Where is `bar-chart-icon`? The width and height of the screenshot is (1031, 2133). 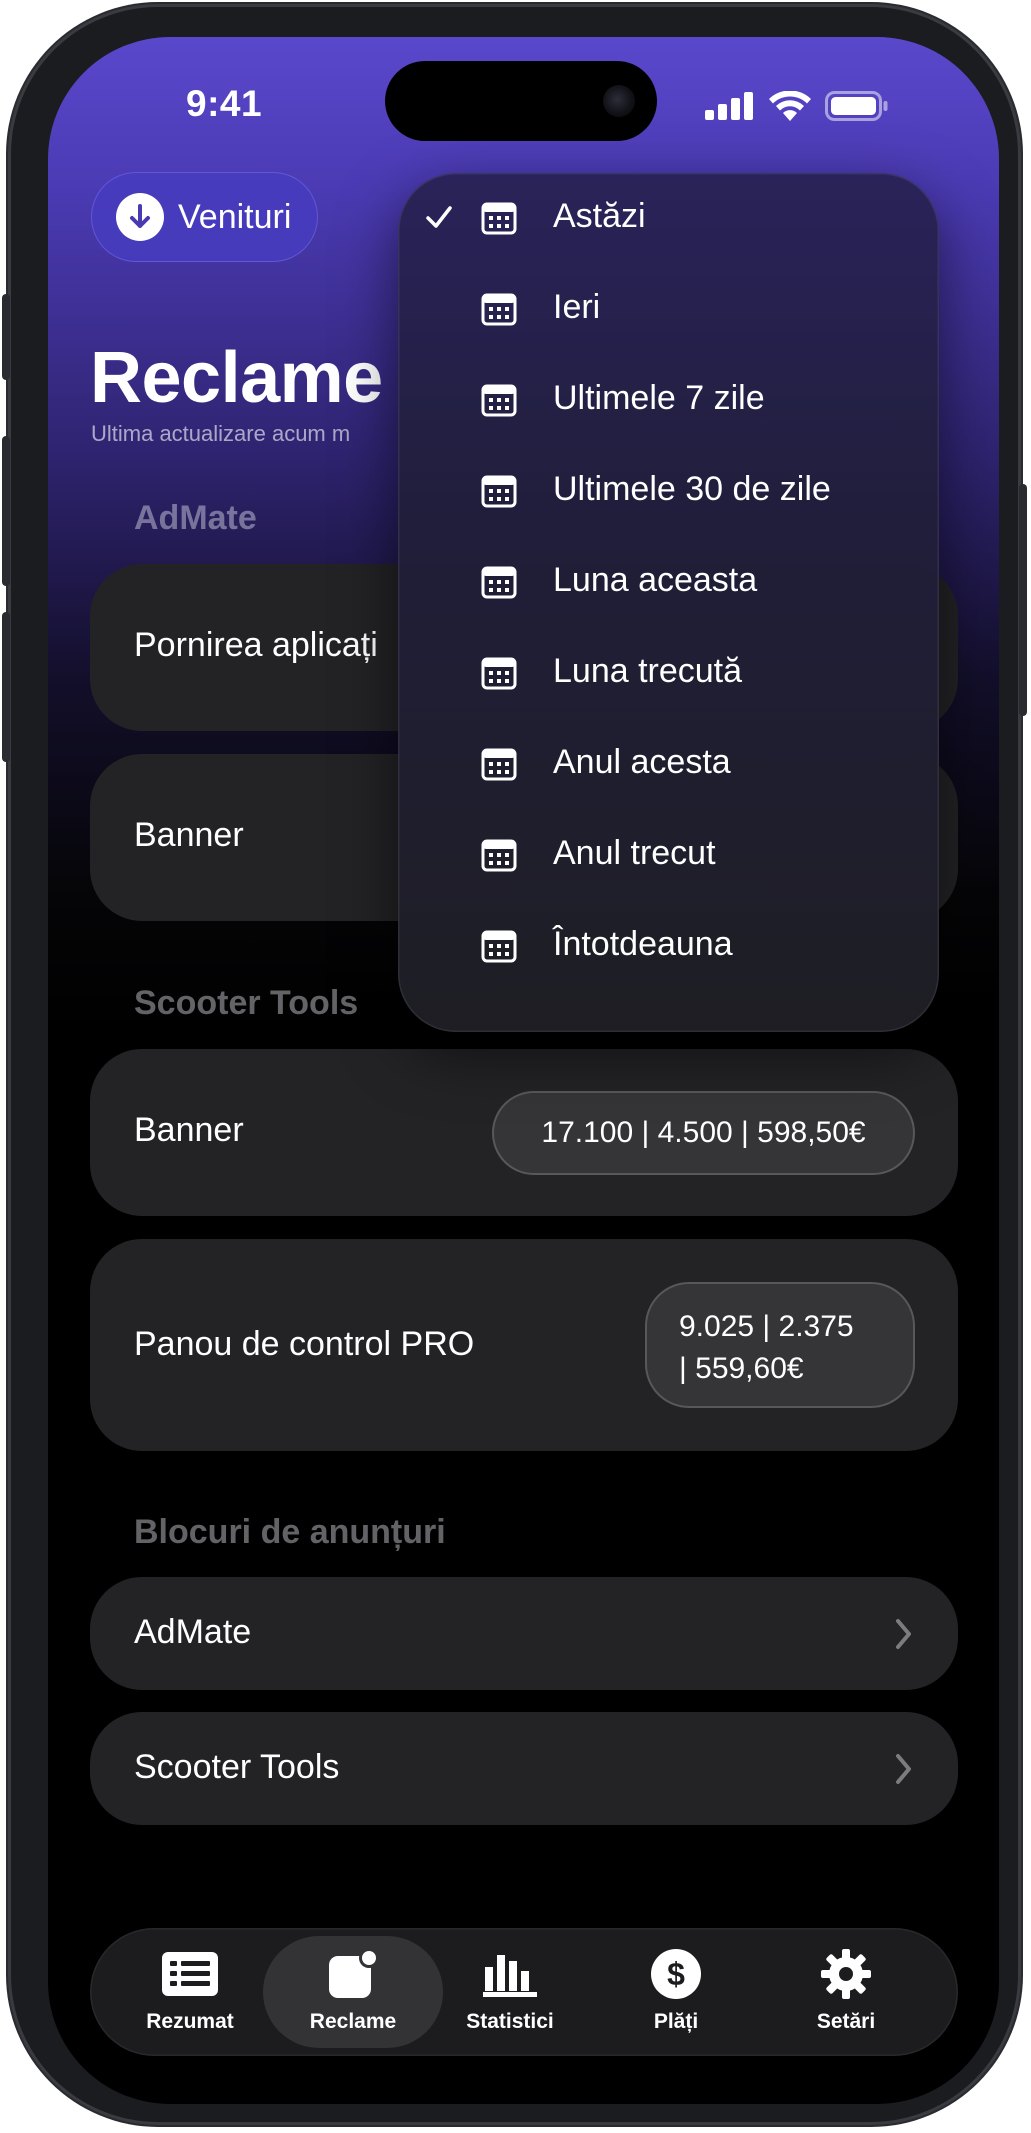 bar-chart-icon is located at coordinates (510, 1974).